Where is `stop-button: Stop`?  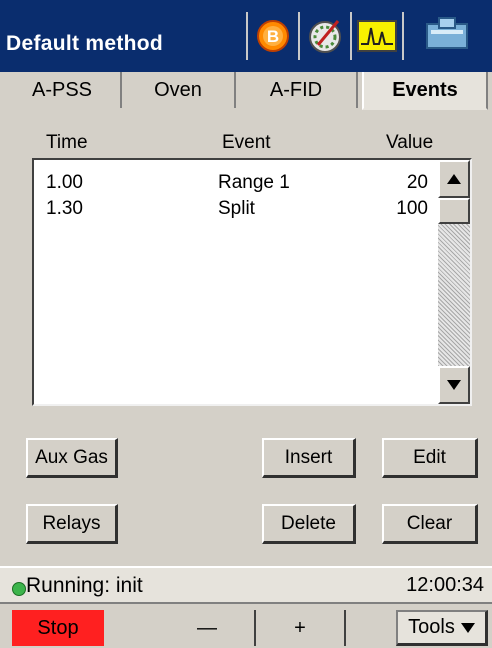
stop-button: Stop is located at coordinates (58, 628).